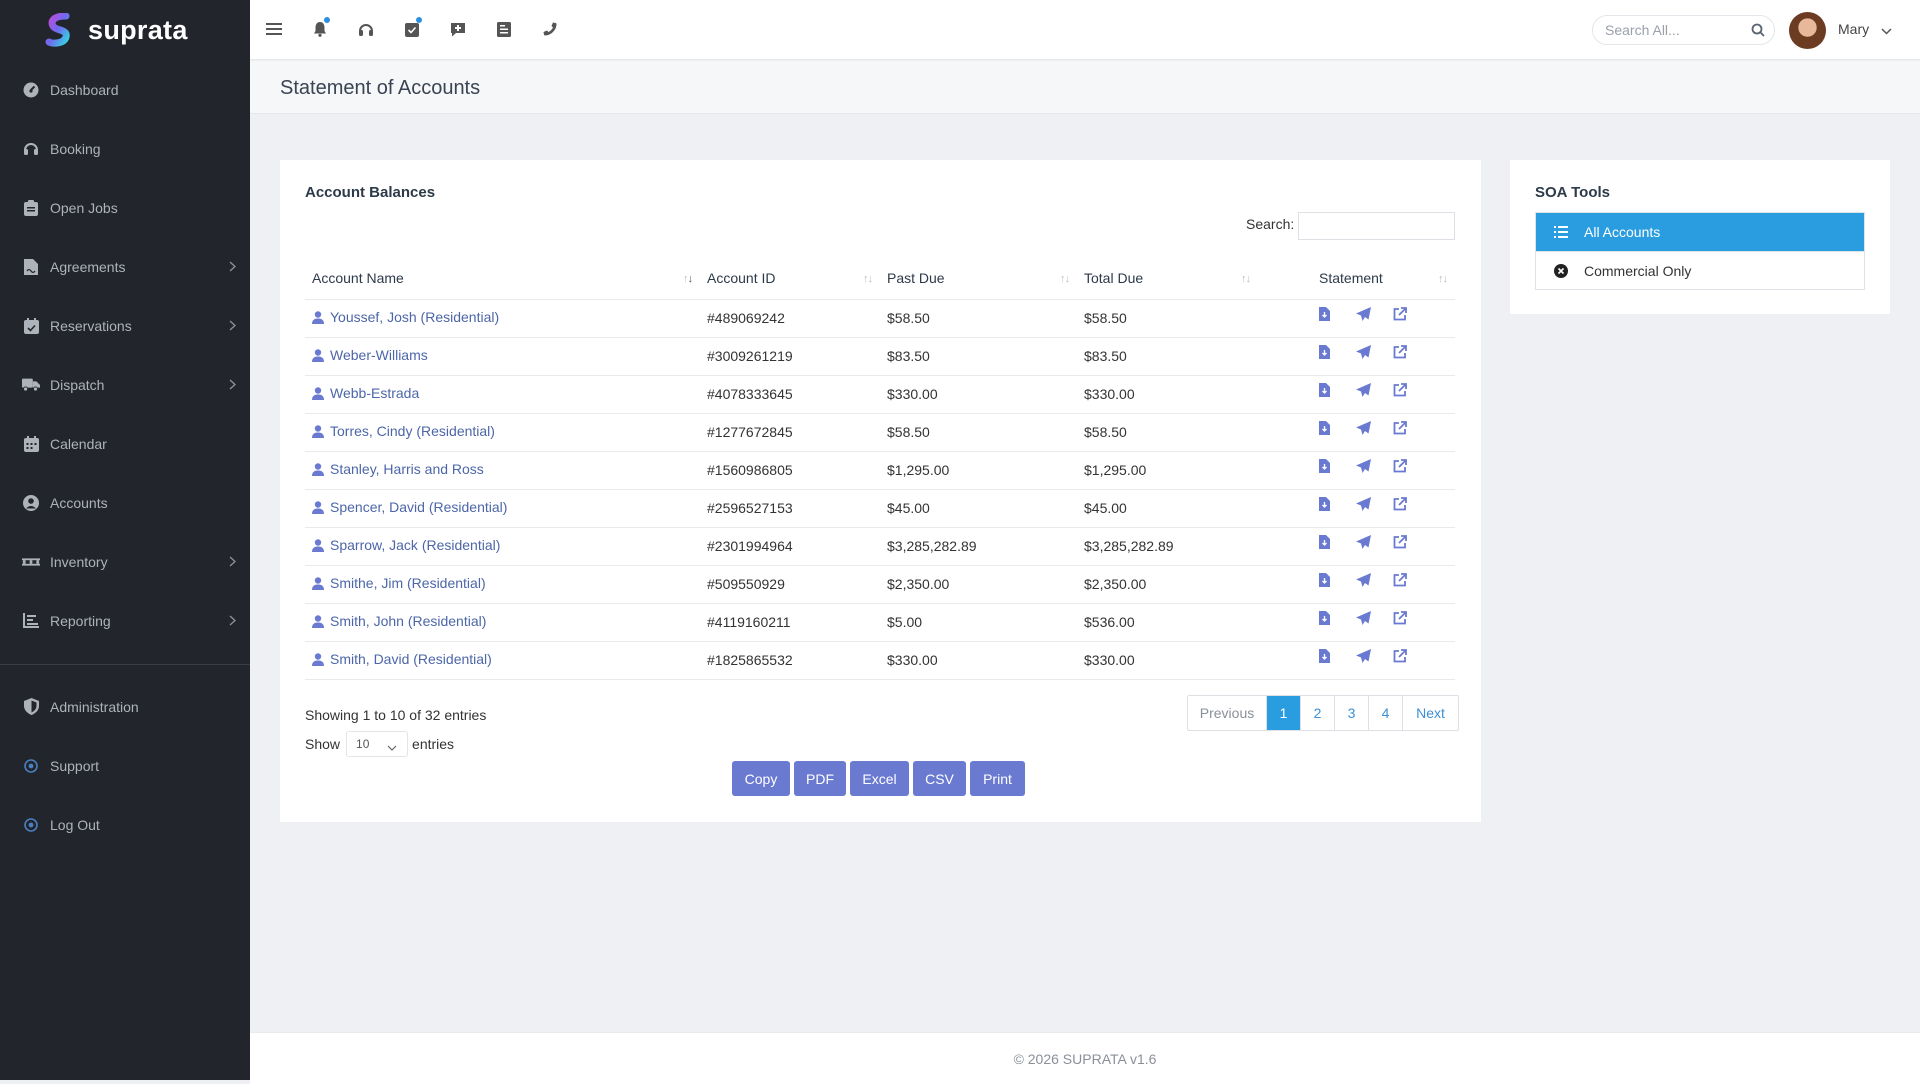 This screenshot has height=1084, width=1920. What do you see at coordinates (125, 765) in the screenshot?
I see `sidebar-item-support: Support` at bounding box center [125, 765].